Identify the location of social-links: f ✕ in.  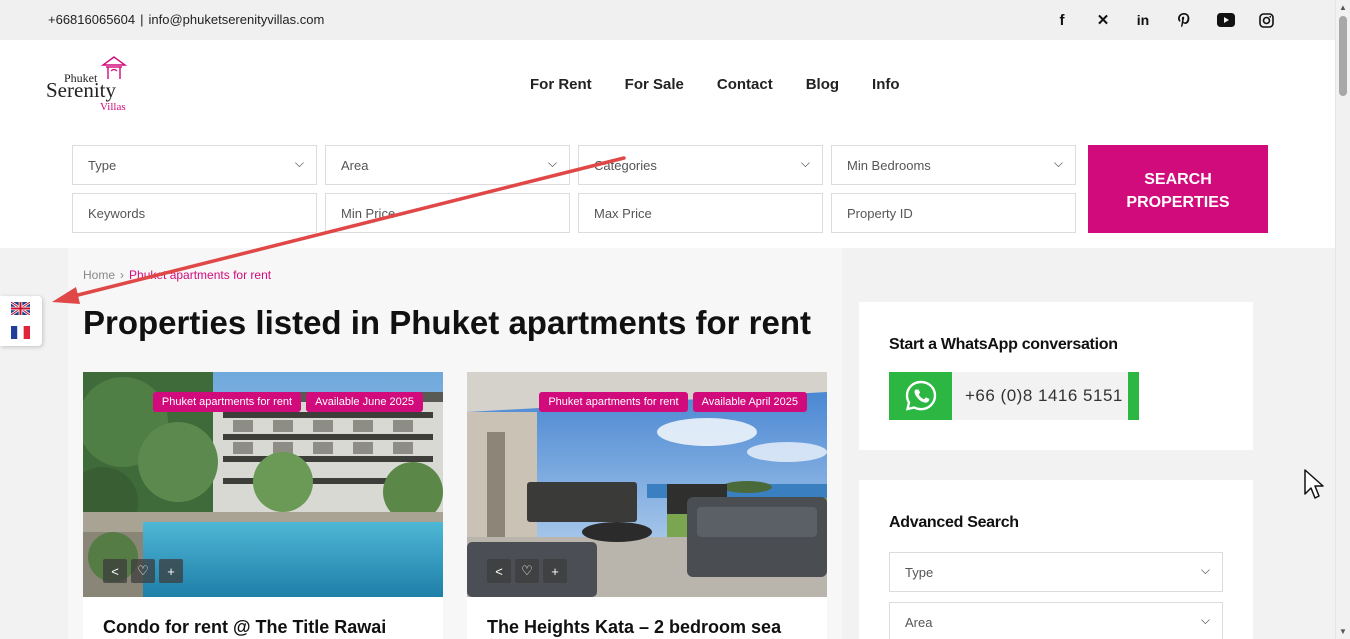
(667, 20).